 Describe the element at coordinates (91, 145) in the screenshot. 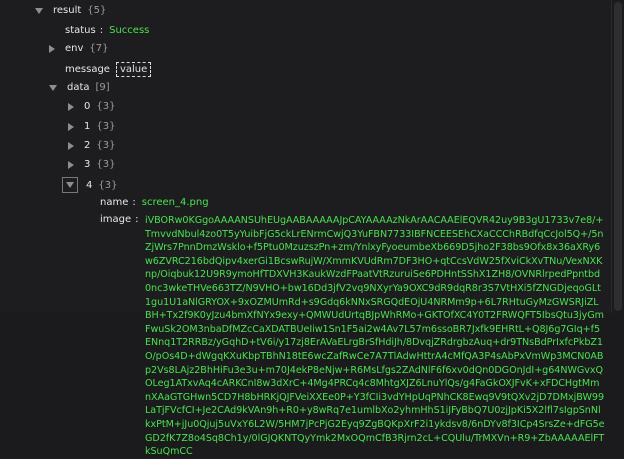

I see `tree-node-data-2: 2 {3}` at that location.